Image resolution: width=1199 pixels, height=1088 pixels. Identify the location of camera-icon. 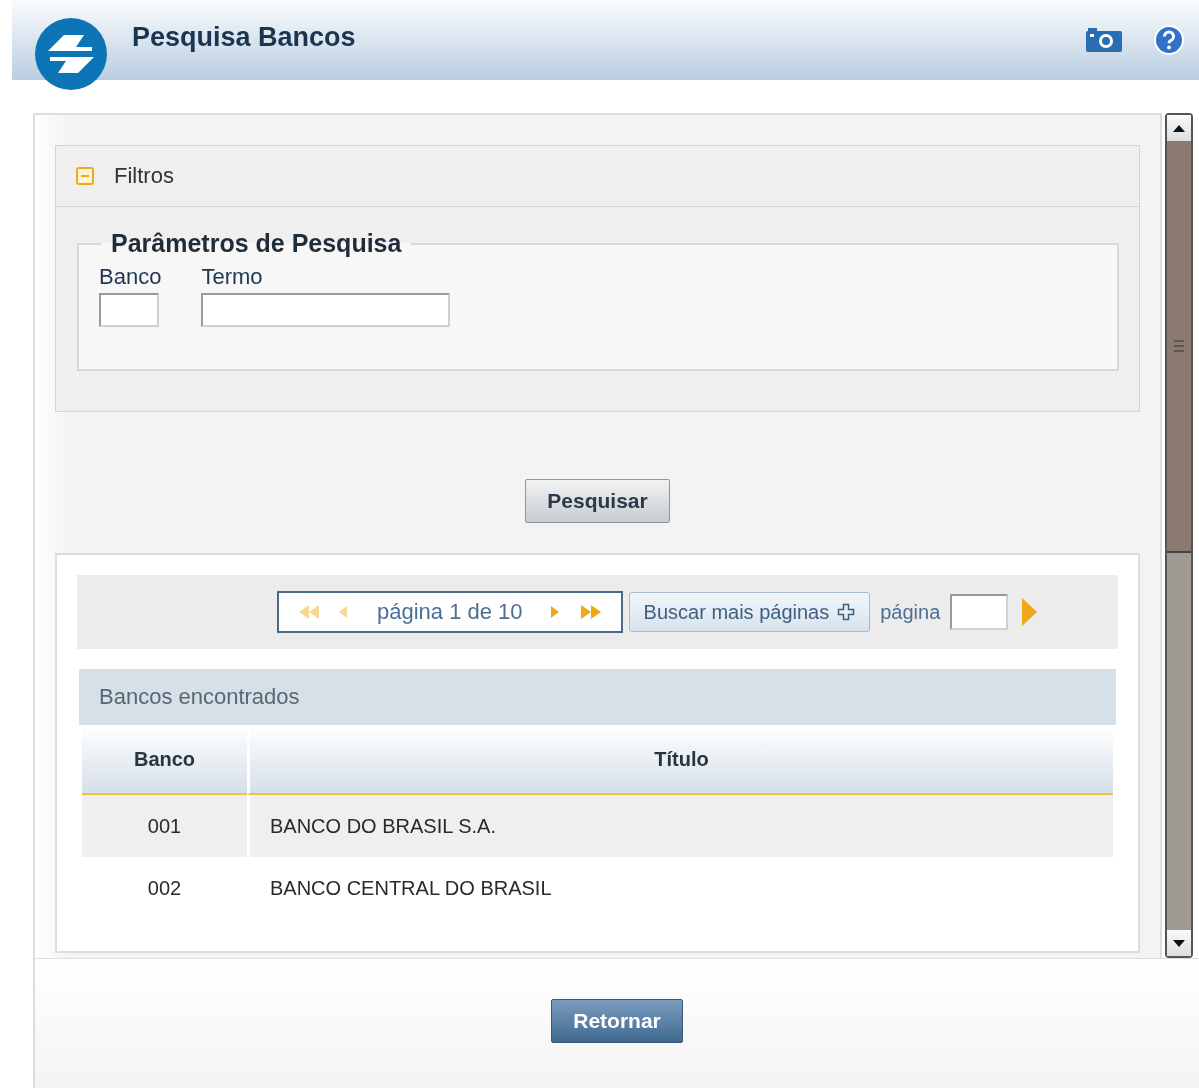
(1104, 40).